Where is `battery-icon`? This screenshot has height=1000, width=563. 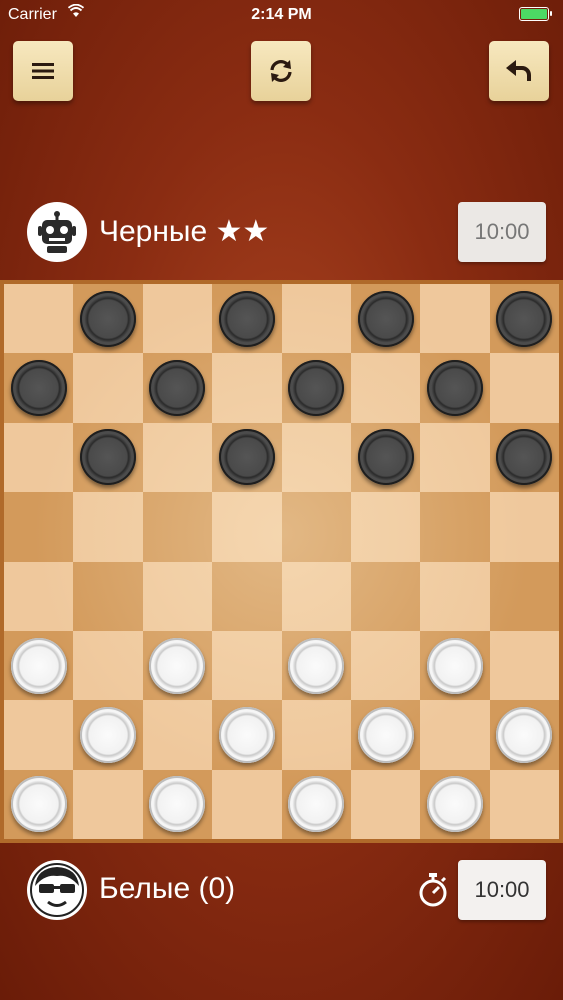 battery-icon is located at coordinates (535, 14).